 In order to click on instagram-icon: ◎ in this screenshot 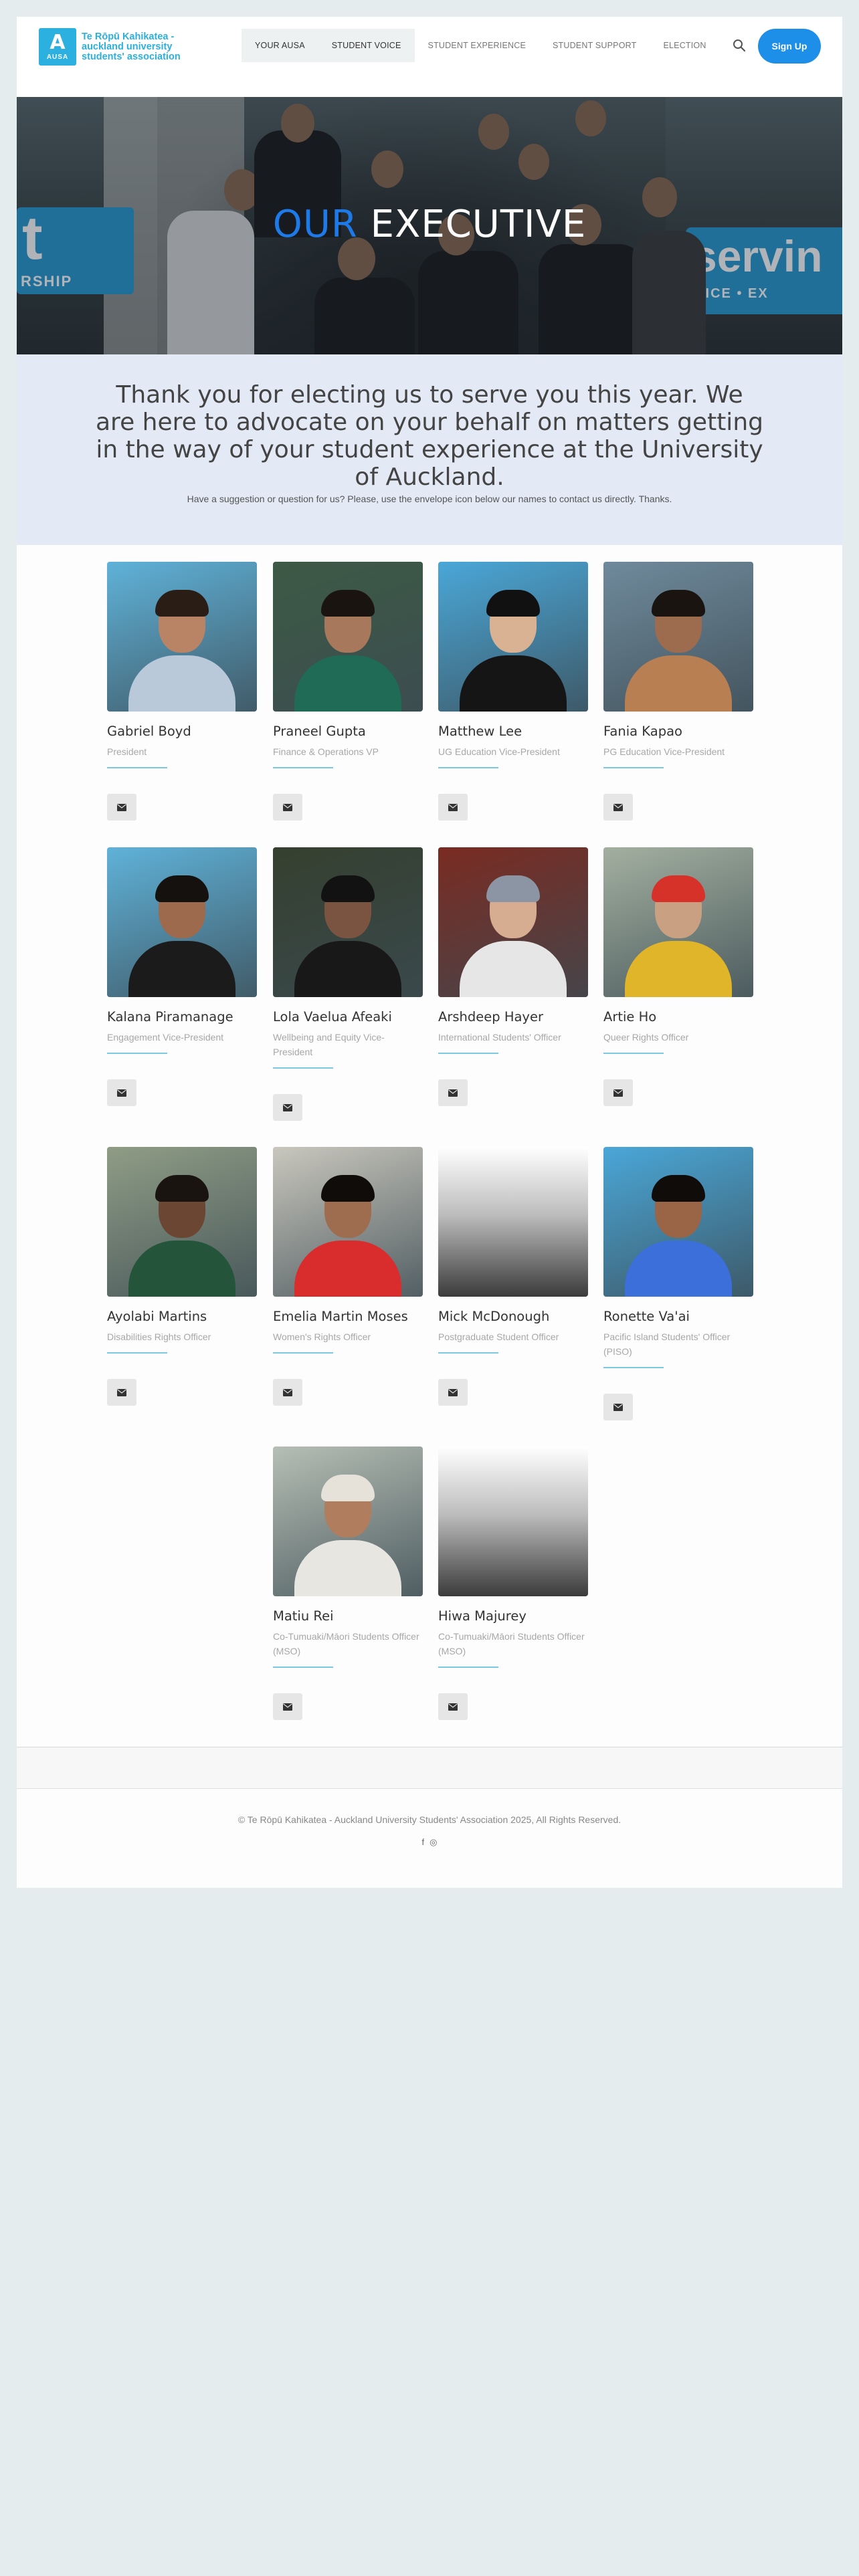, I will do `click(433, 1842)`.